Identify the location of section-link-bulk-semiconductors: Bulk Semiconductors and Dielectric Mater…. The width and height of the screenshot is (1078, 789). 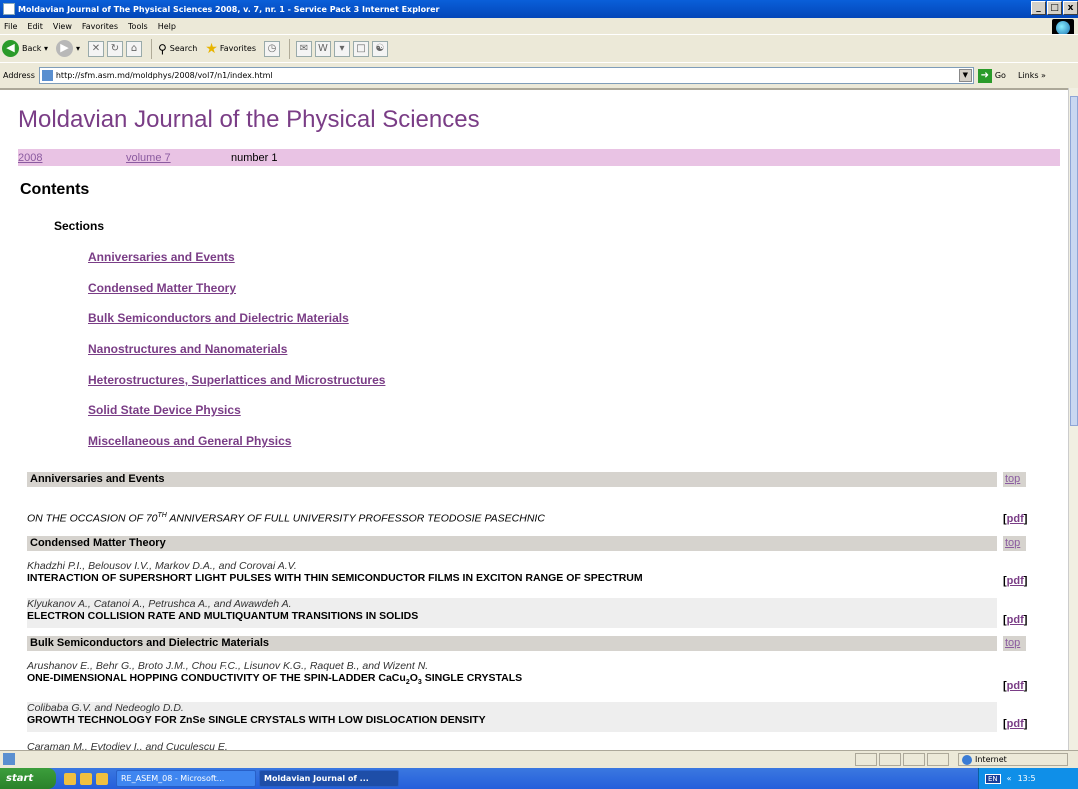
(218, 318).